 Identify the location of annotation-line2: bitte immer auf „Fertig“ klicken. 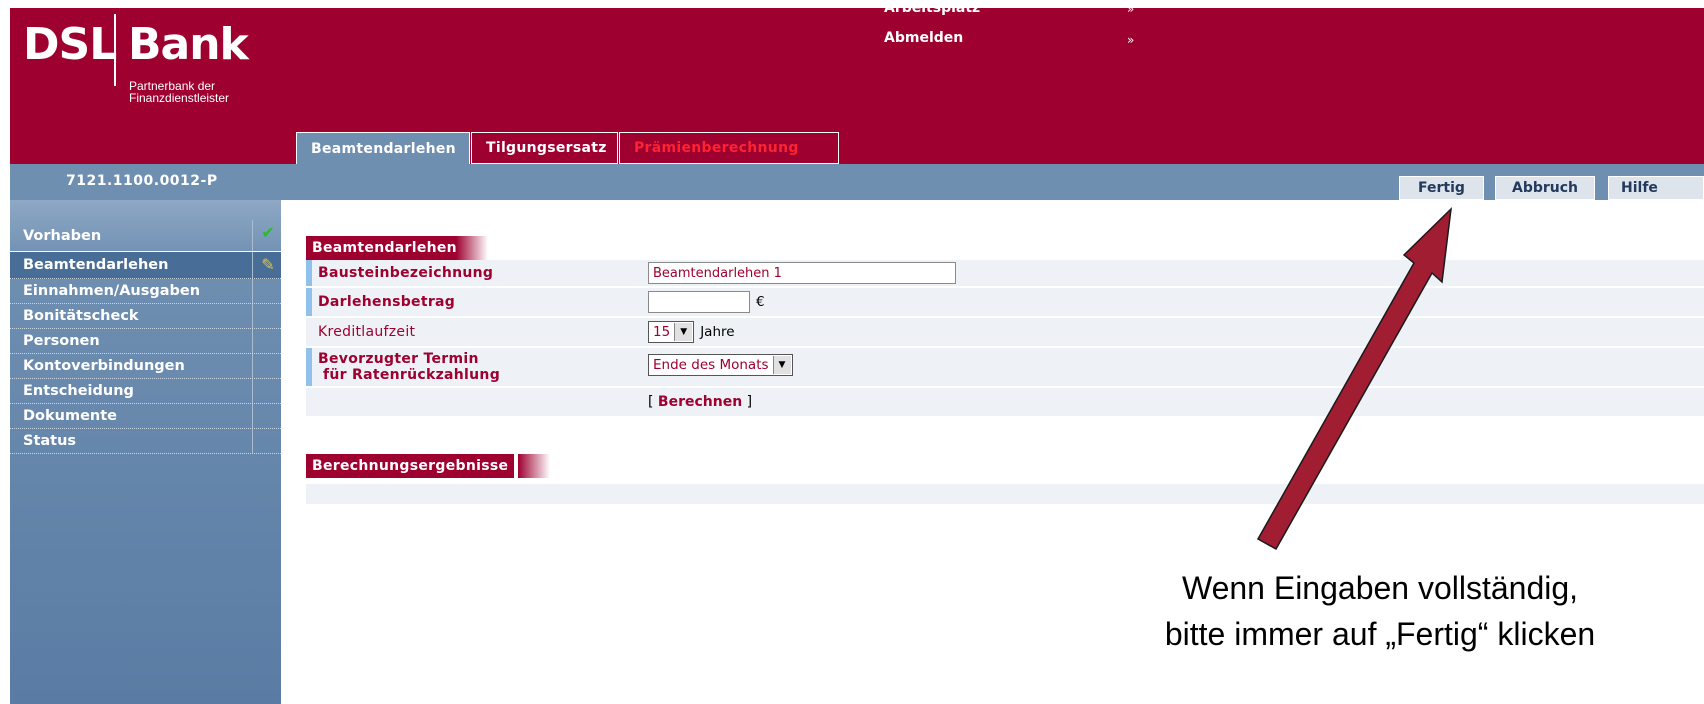
(1380, 634).